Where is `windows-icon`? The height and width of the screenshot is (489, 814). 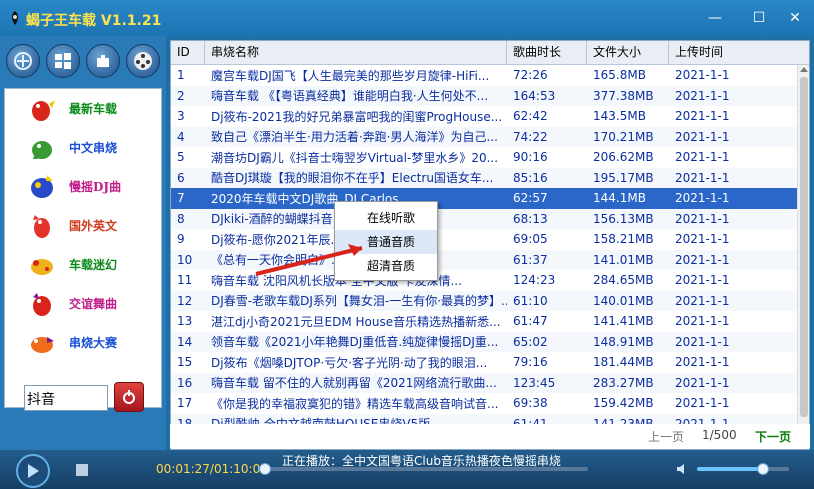 windows-icon is located at coordinates (63, 61).